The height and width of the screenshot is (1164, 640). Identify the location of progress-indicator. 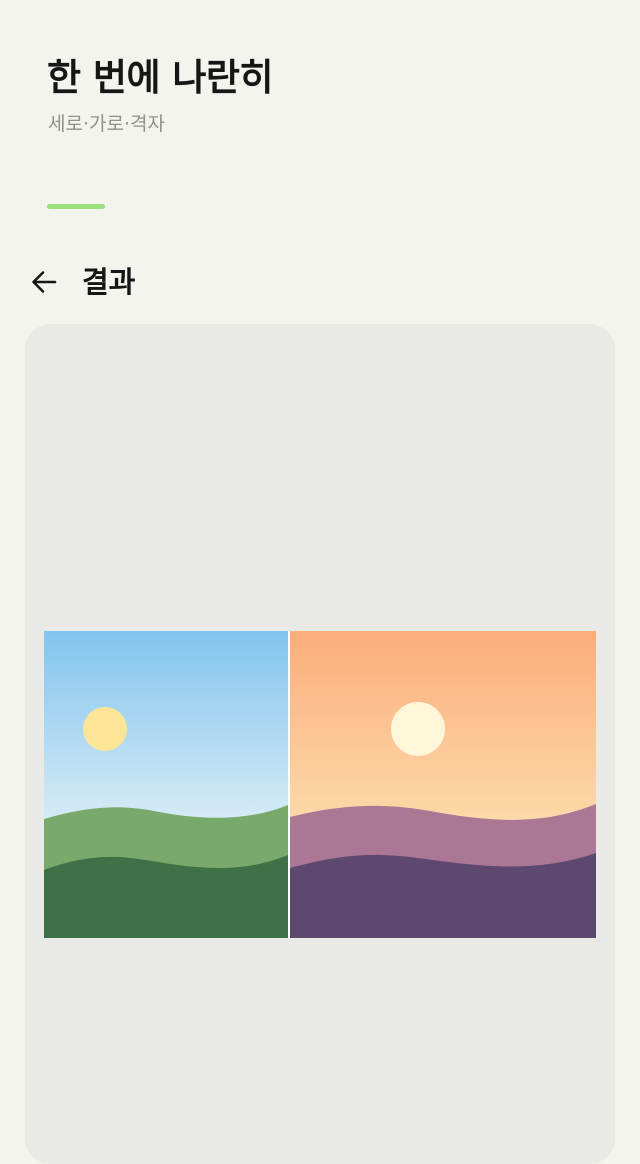
(76, 206).